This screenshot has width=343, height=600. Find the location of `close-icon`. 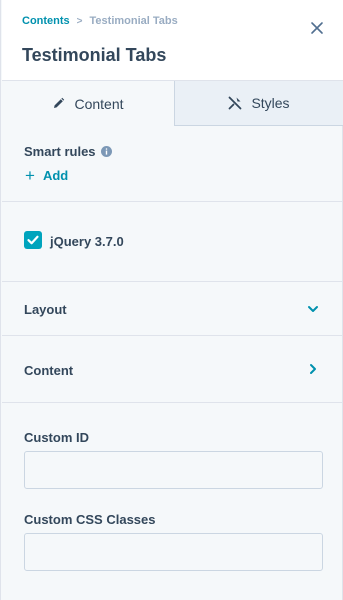

close-icon is located at coordinates (317, 28).